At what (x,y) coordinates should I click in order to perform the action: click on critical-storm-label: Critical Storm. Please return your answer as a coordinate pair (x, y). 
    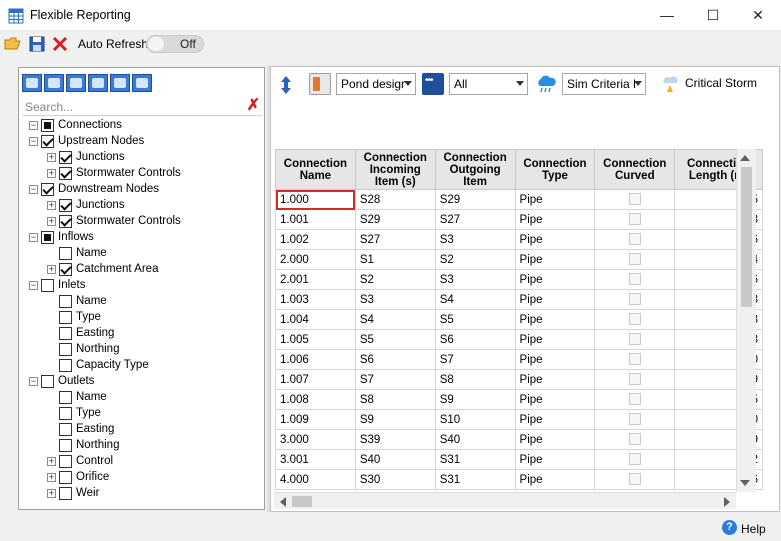
    Looking at the image, I should click on (721, 83).